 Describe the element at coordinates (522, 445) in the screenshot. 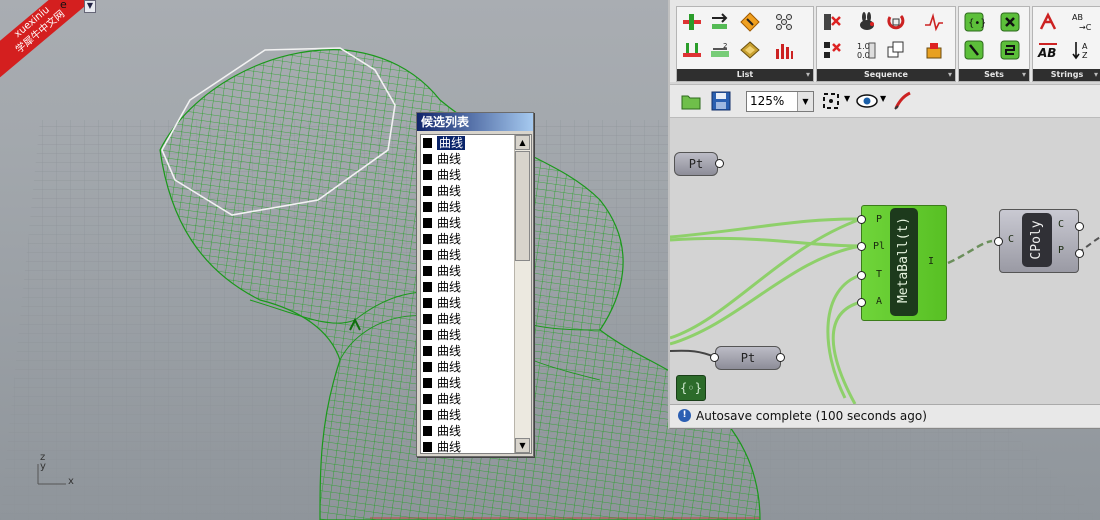

I see `scroll-down-button: ▼` at that location.